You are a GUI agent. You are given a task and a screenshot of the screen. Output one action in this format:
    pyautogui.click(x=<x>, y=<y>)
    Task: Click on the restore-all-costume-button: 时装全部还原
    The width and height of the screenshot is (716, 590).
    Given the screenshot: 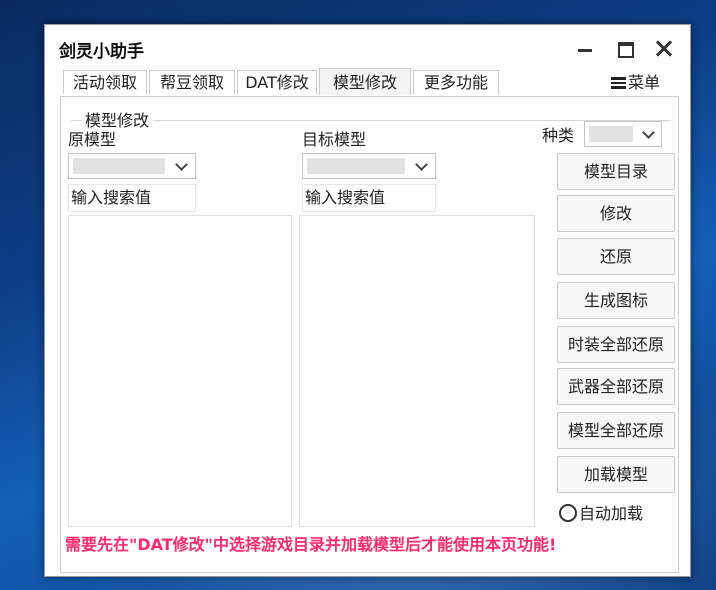 What is the action you would take?
    pyautogui.click(x=616, y=344)
    